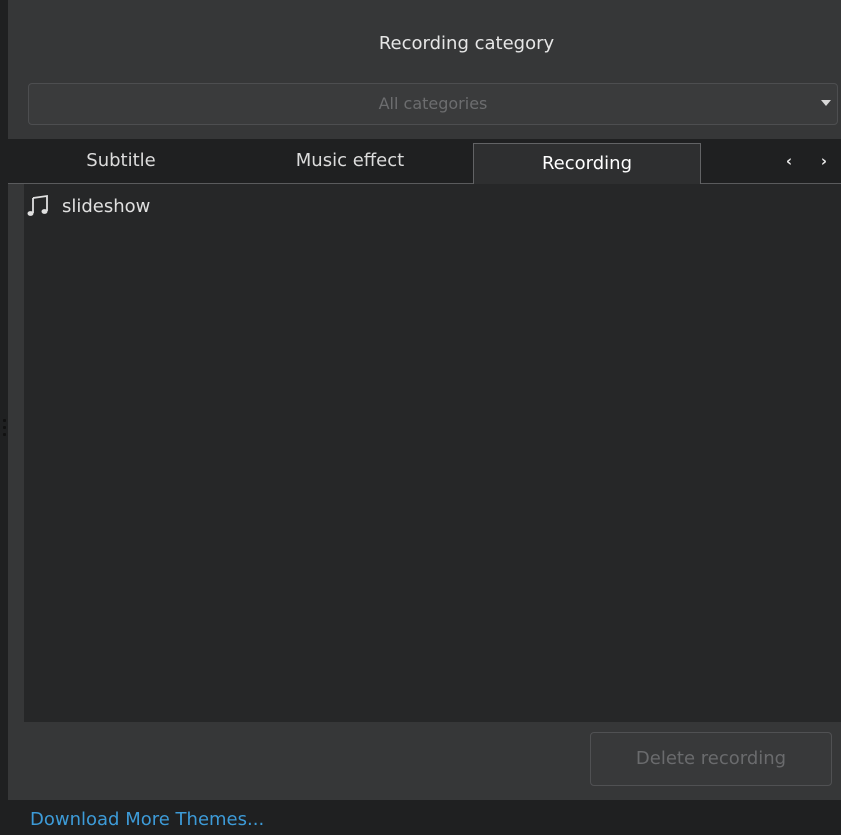 The width and height of the screenshot is (841, 835). Describe the element at coordinates (824, 161) in the screenshot. I see `tab-scroll-right-icon: ›` at that location.